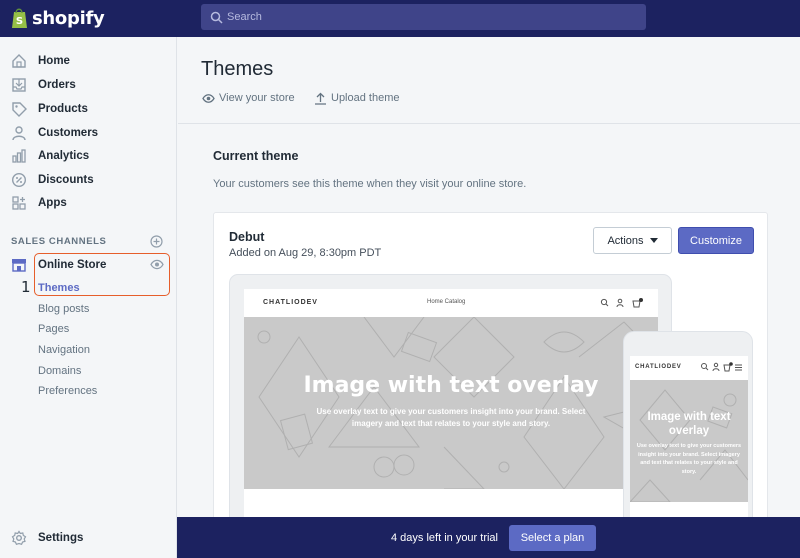 The image size is (800, 558). What do you see at coordinates (653, 240) in the screenshot?
I see `chevron-down-icon` at bounding box center [653, 240].